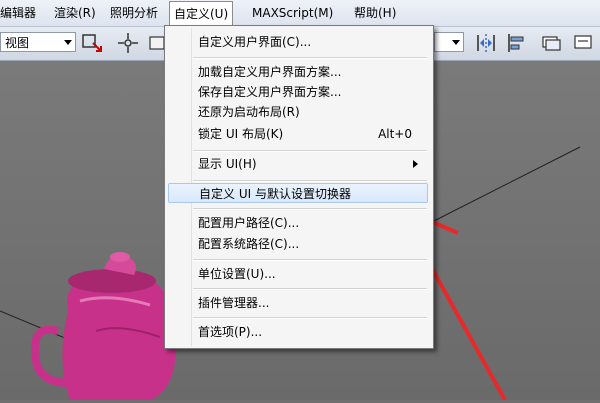  Describe the element at coordinates (38, 42) in the screenshot. I see `view-dropdown: 视图` at that location.